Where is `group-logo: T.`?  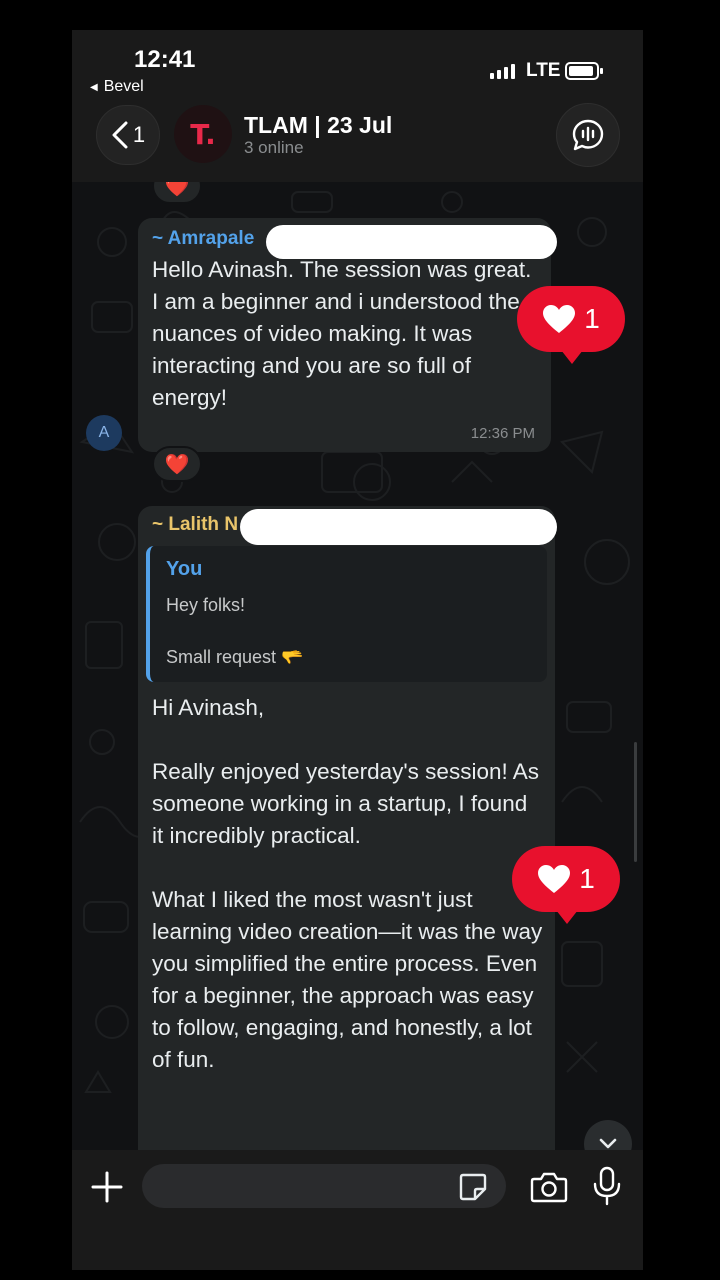 group-logo: T. is located at coordinates (203, 134).